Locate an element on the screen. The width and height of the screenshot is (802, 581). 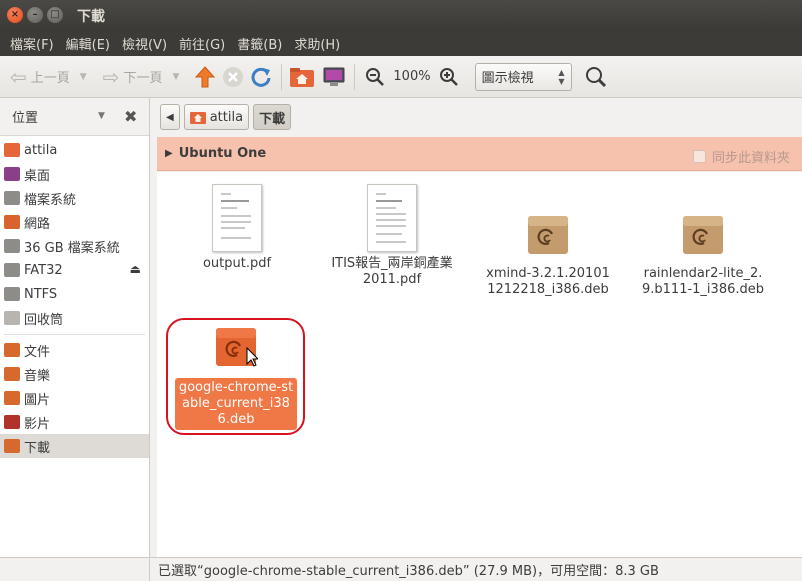
file-item-selected: google-chrome-stable_current_i386.deb is located at coordinates (236, 377).